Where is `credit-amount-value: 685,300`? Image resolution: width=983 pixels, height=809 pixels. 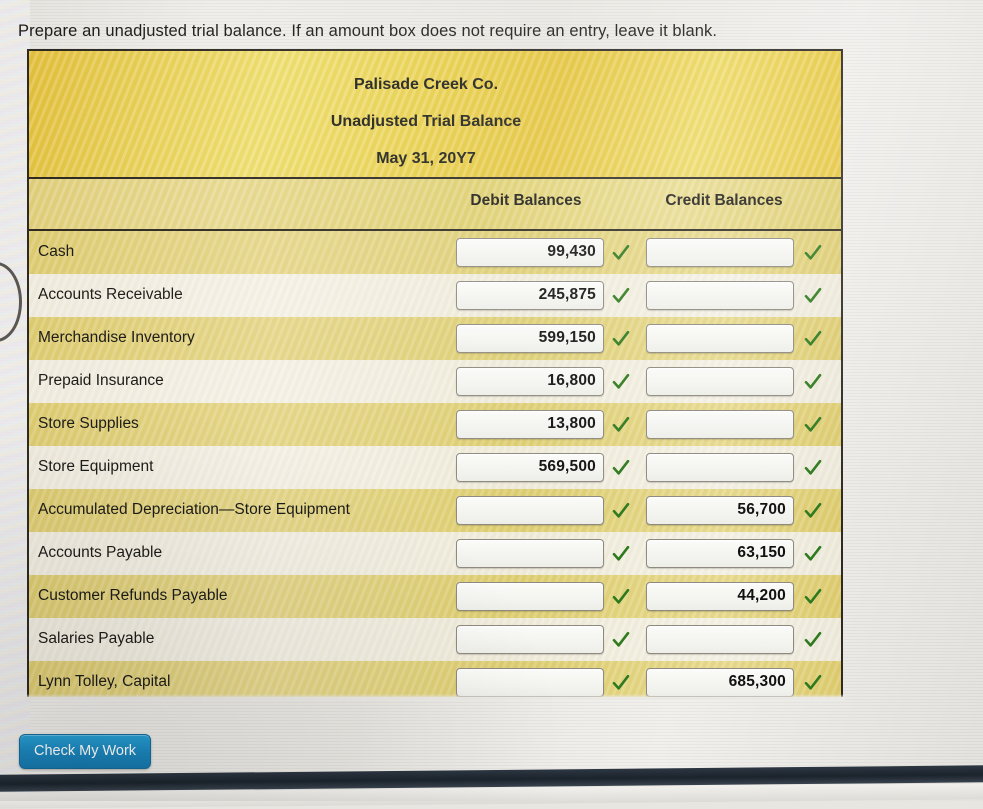 credit-amount-value: 685,300 is located at coordinates (757, 681).